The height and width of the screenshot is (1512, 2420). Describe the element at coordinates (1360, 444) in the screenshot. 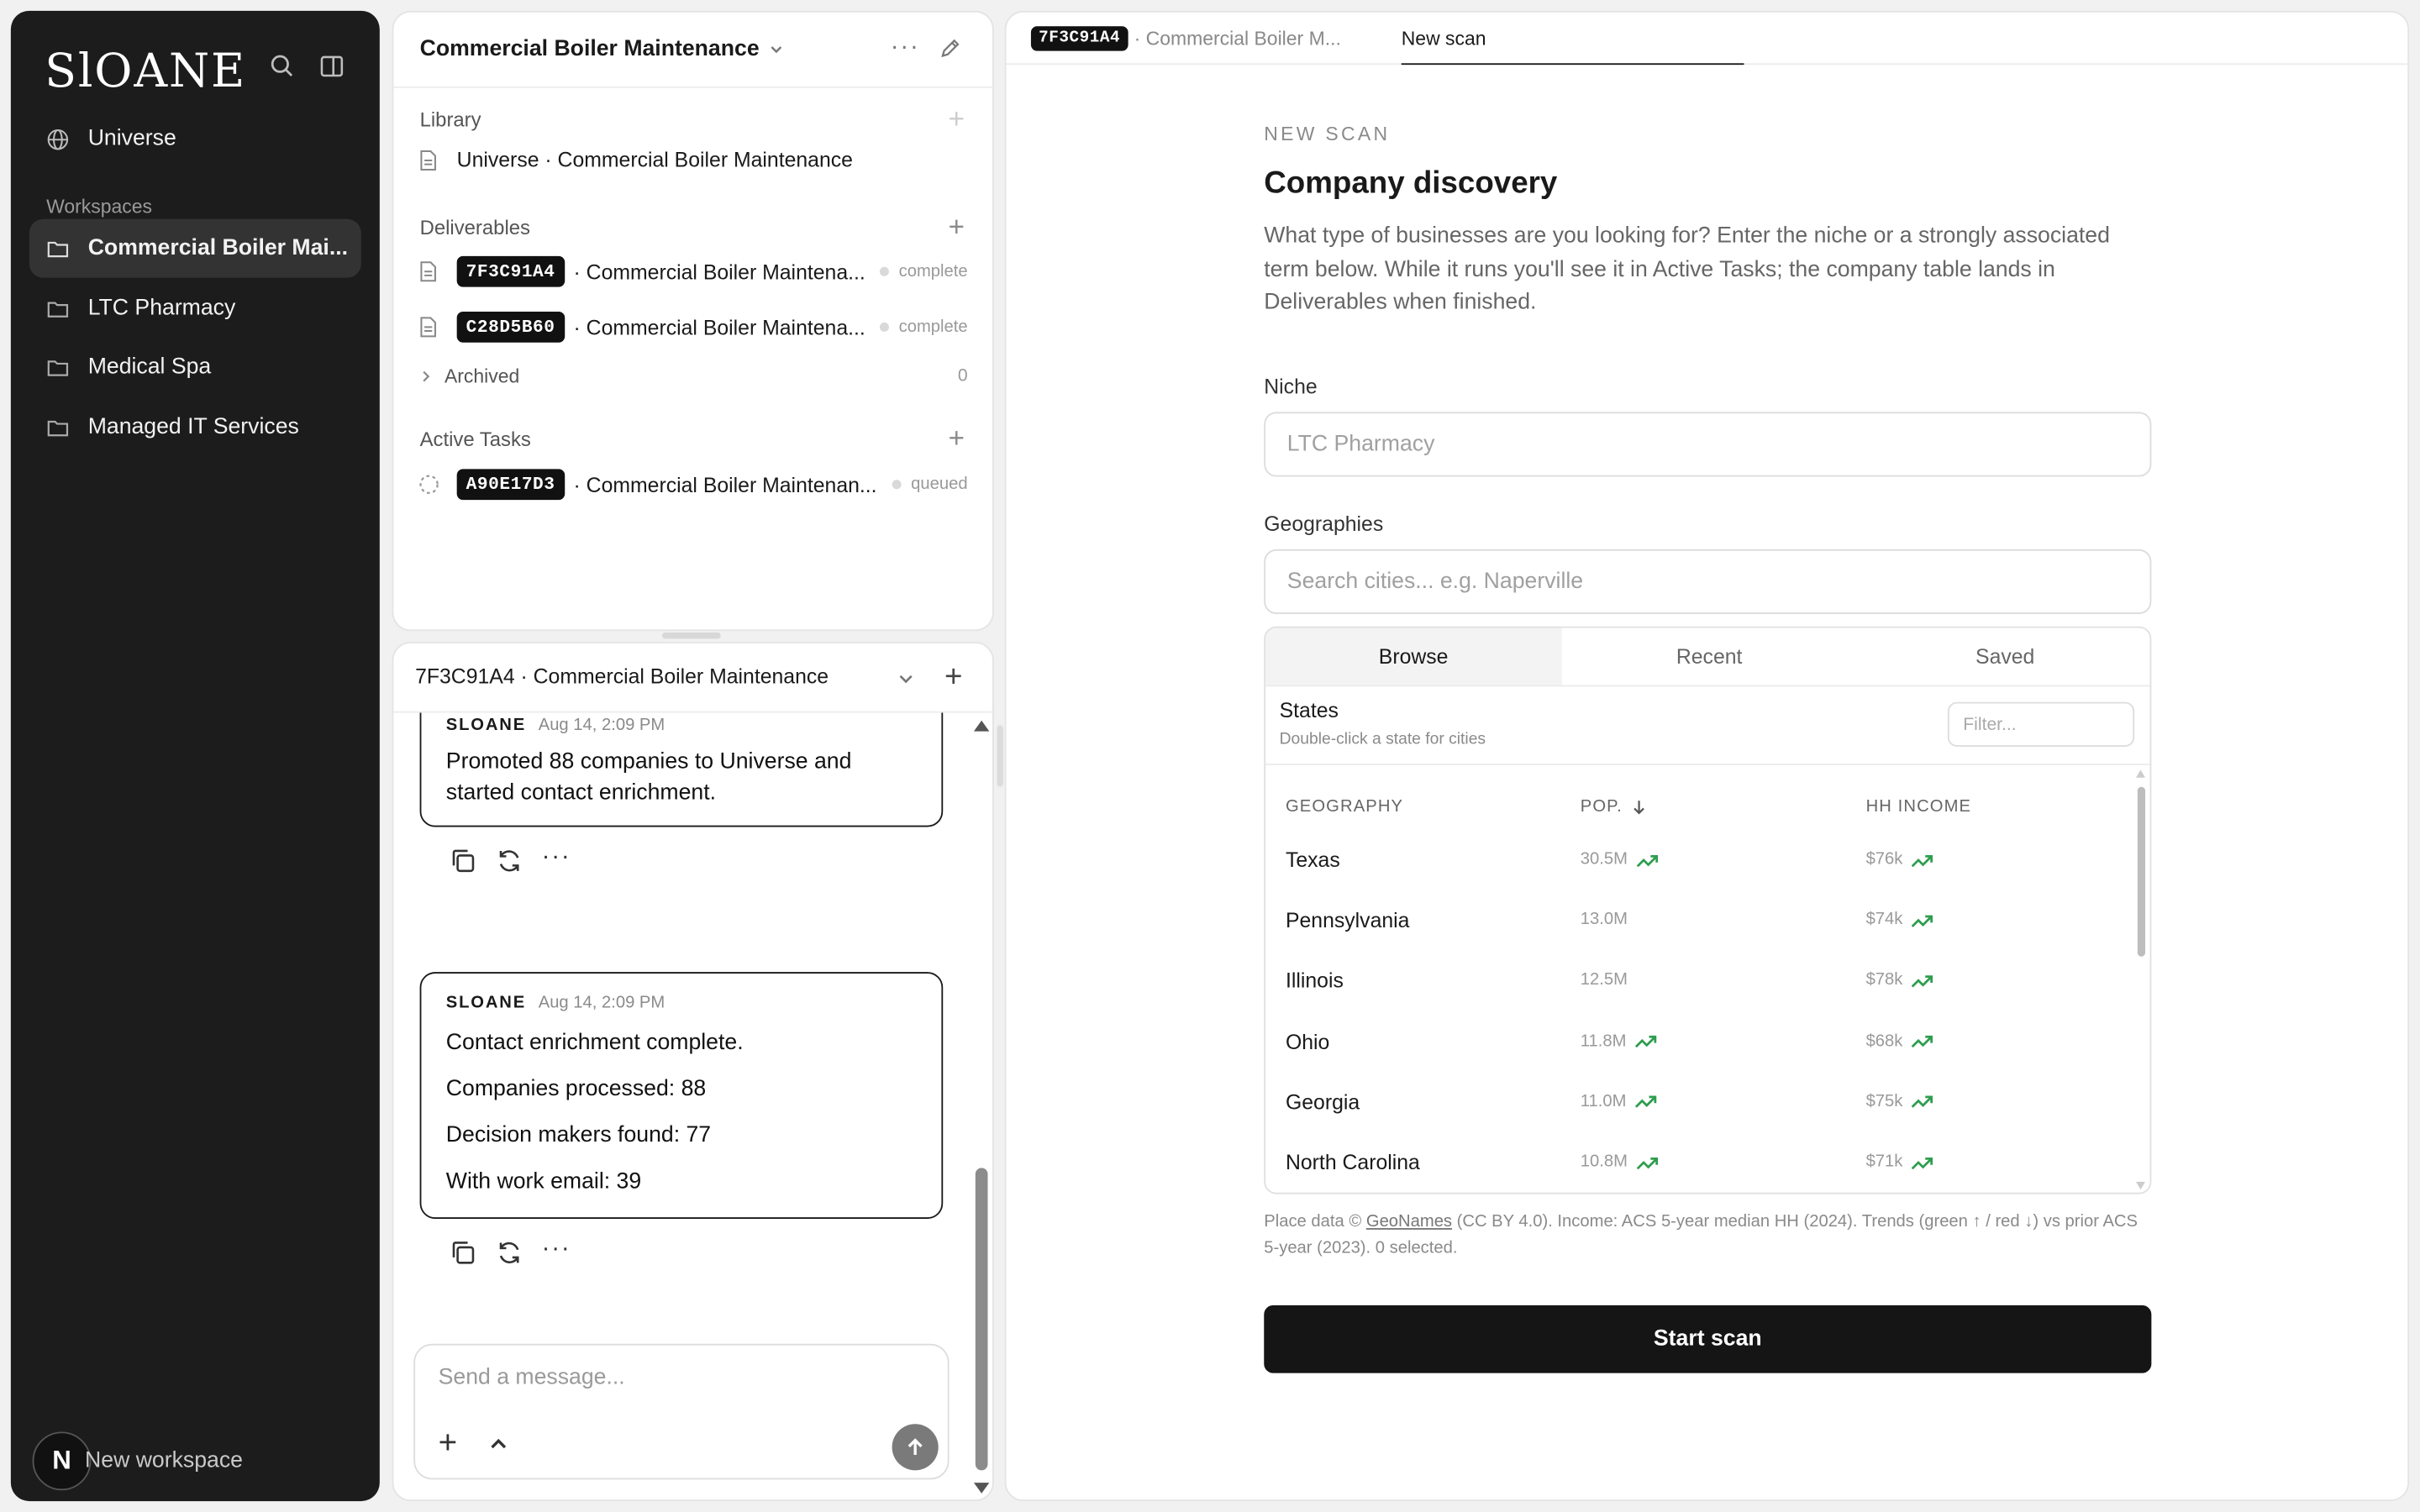

I see `niche-placeholder: LTC Pharmacy` at that location.